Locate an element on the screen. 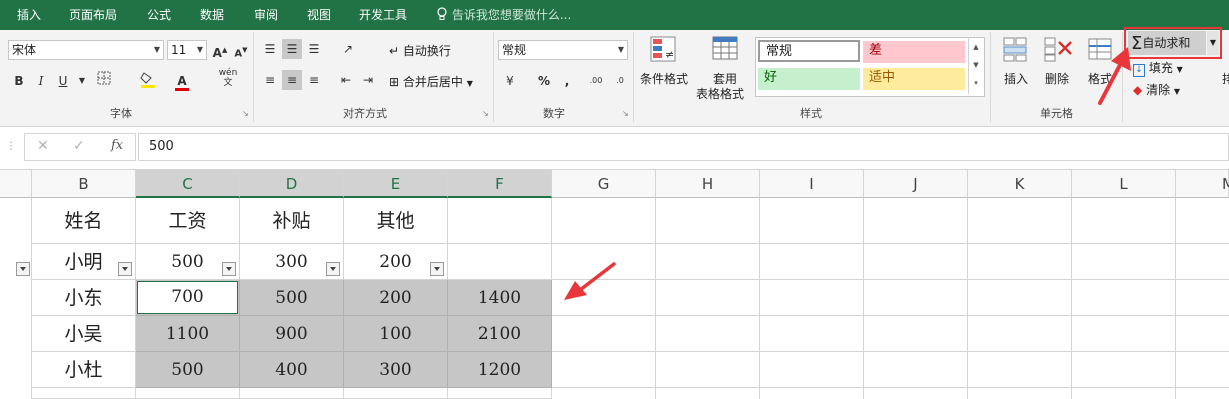 This screenshot has height=399, width=1229. style-neutral: 适中 is located at coordinates (914, 79).